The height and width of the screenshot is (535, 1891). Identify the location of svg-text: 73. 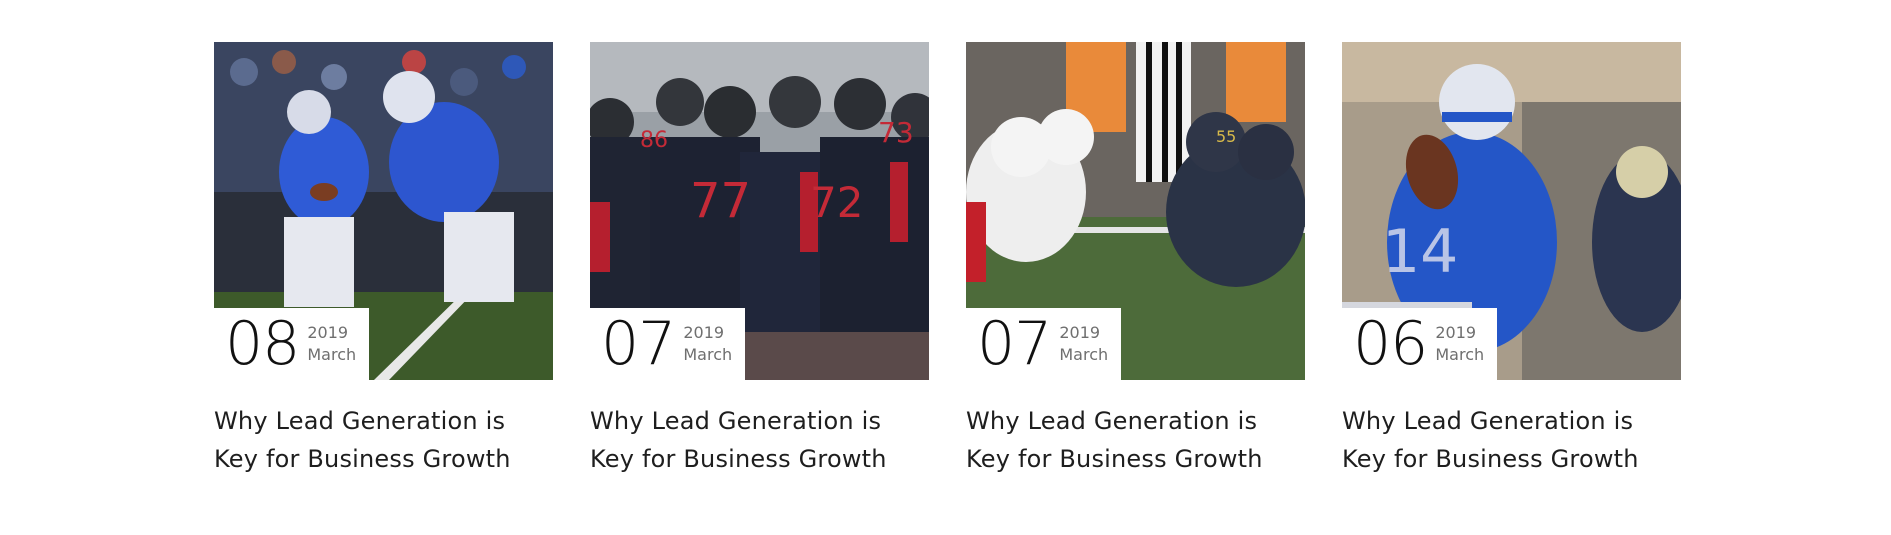
(896, 132).